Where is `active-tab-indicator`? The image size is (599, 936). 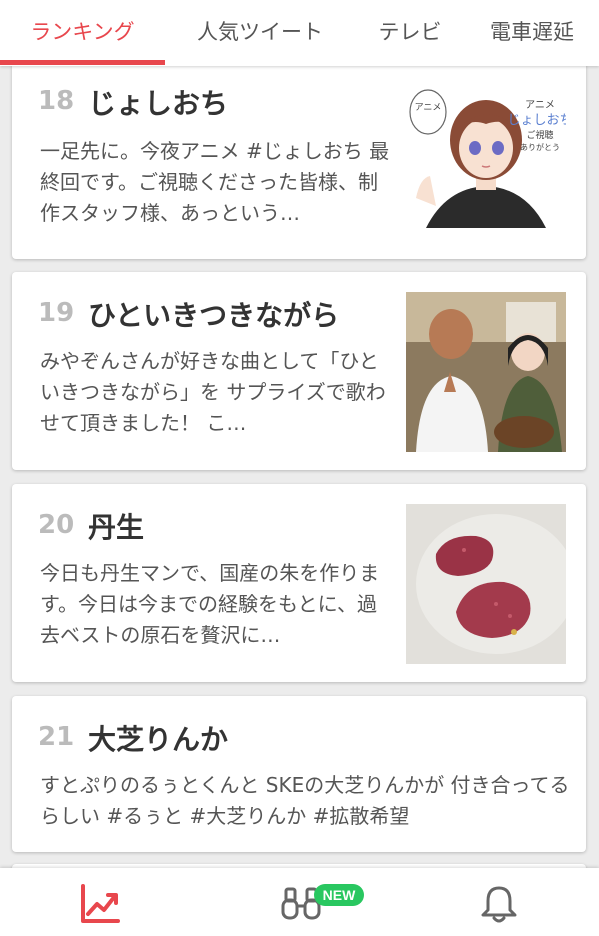
active-tab-indicator is located at coordinates (82, 62).